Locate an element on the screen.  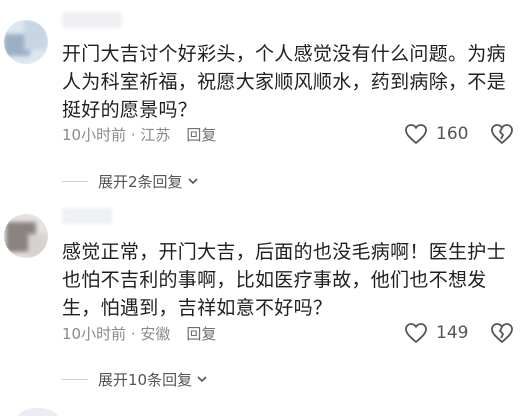
expand-replies-label: 展开10条回复 is located at coordinates (145, 379).